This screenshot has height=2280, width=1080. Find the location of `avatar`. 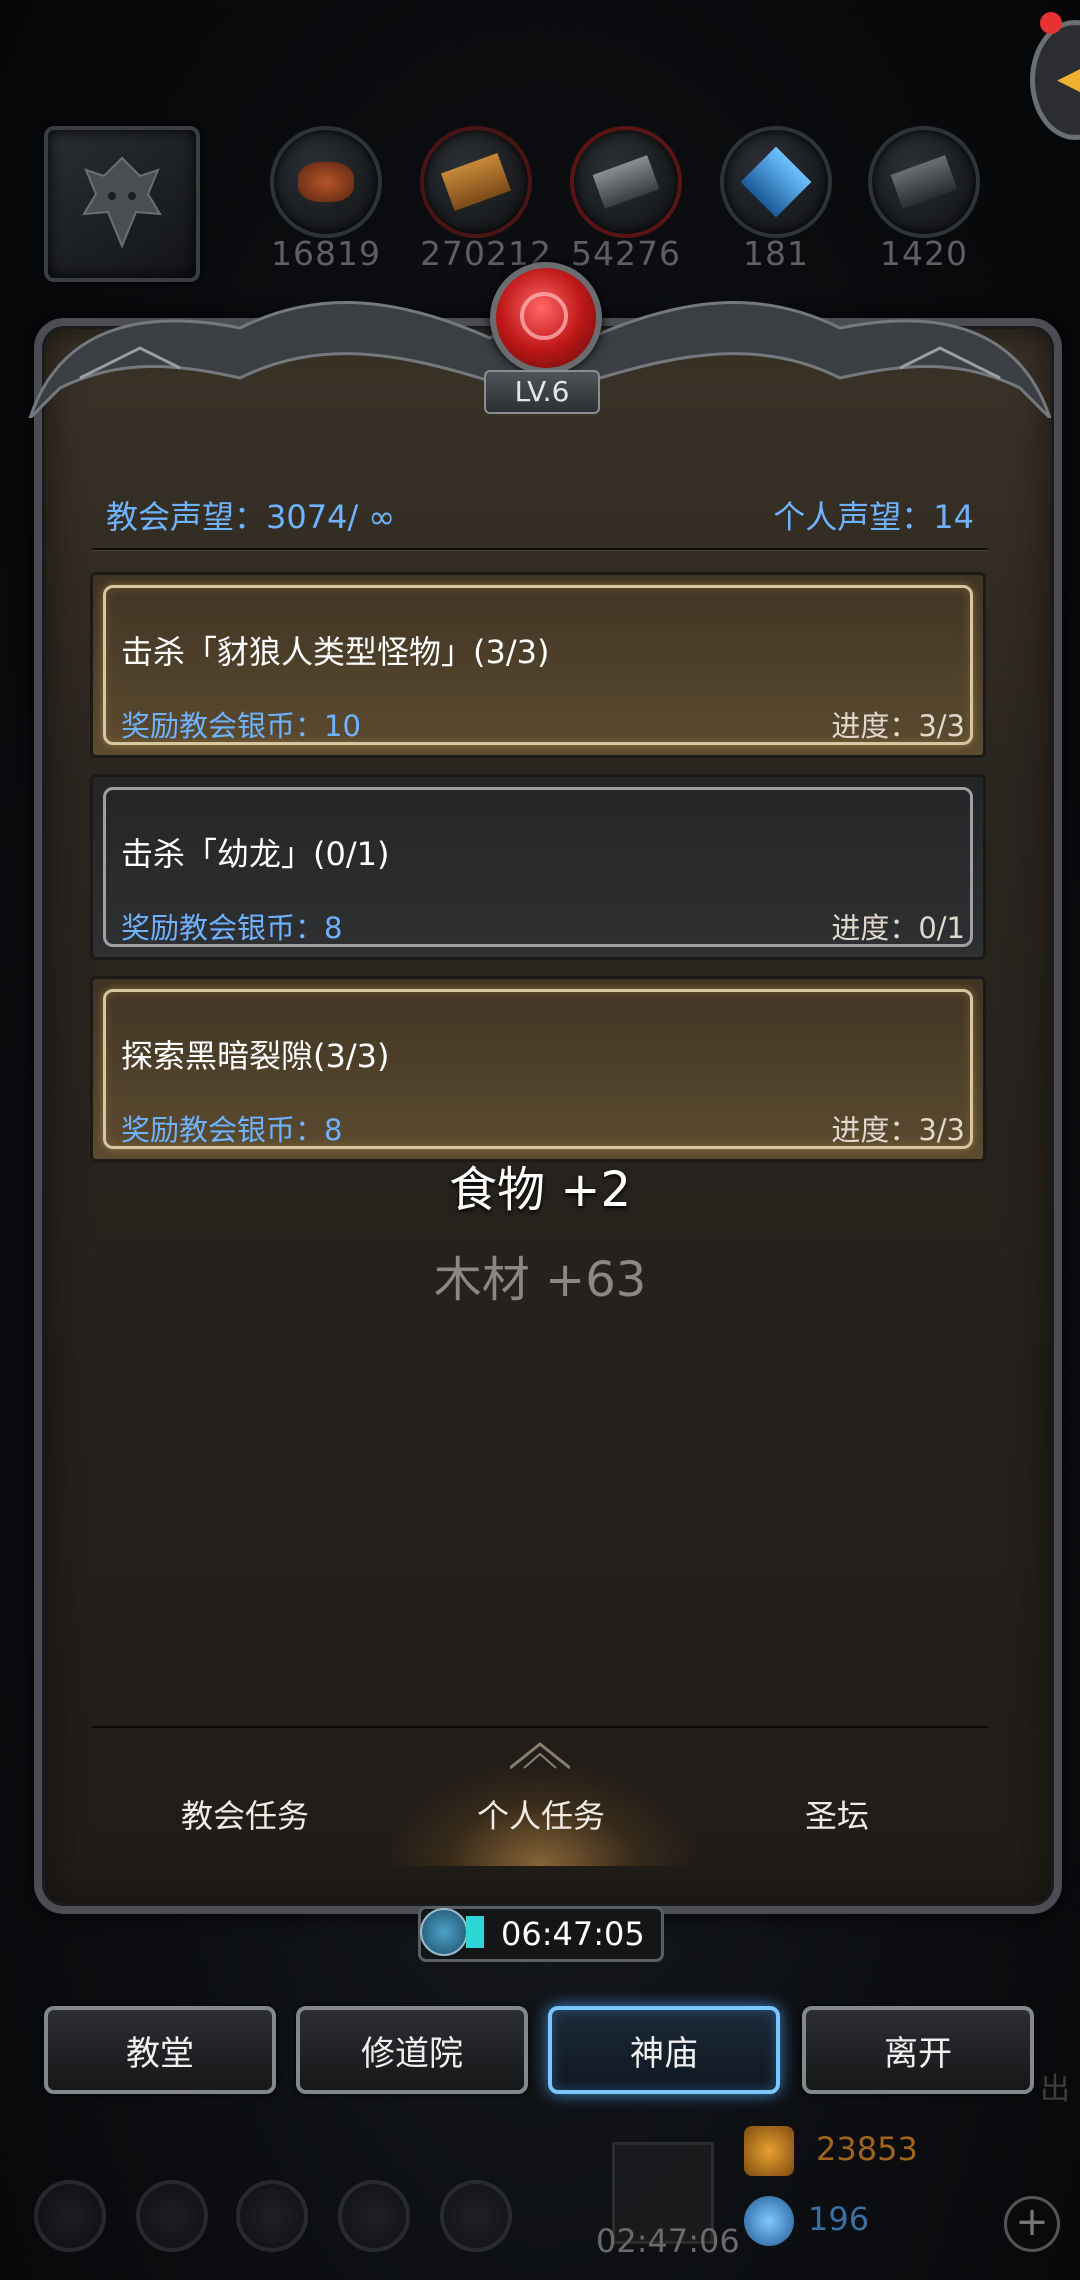

avatar is located at coordinates (122, 204).